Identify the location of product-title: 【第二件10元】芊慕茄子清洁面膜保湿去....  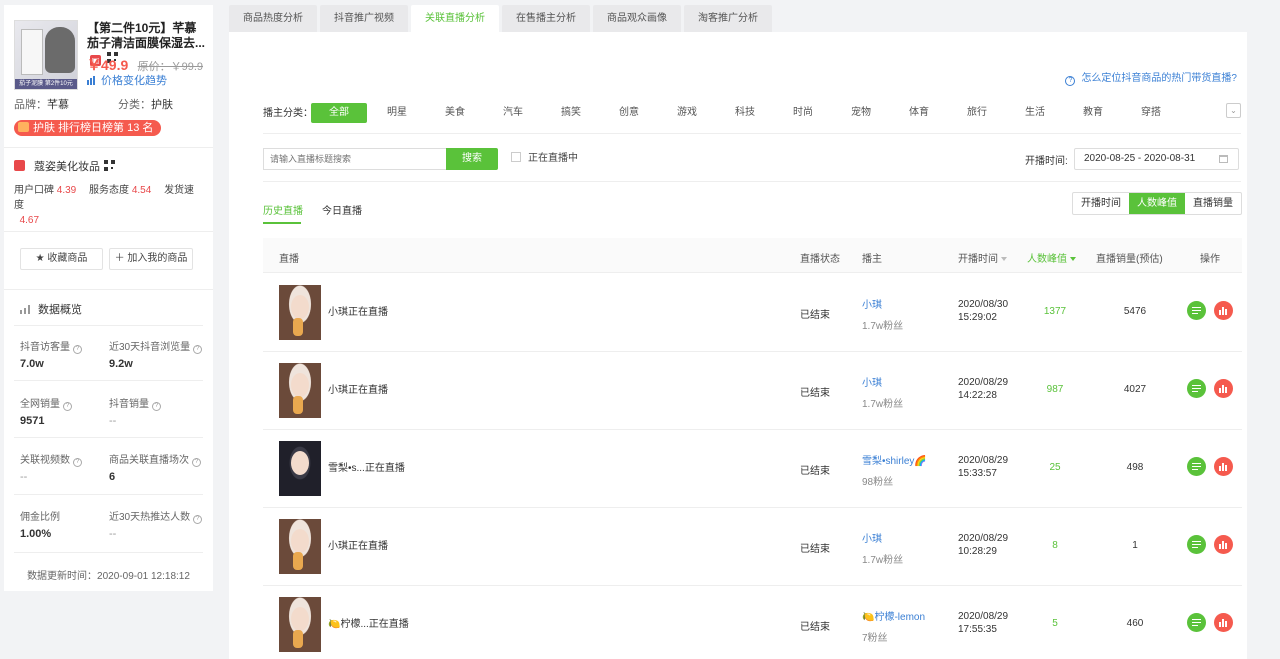
(146, 35).